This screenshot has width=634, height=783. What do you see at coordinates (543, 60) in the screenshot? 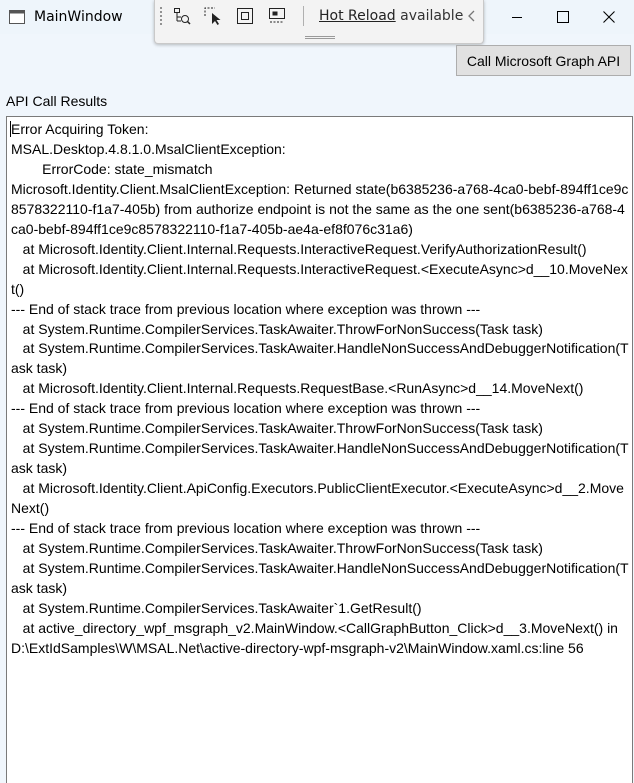
I see `call-graph-api-button: Call Microsoft Graph API` at bounding box center [543, 60].